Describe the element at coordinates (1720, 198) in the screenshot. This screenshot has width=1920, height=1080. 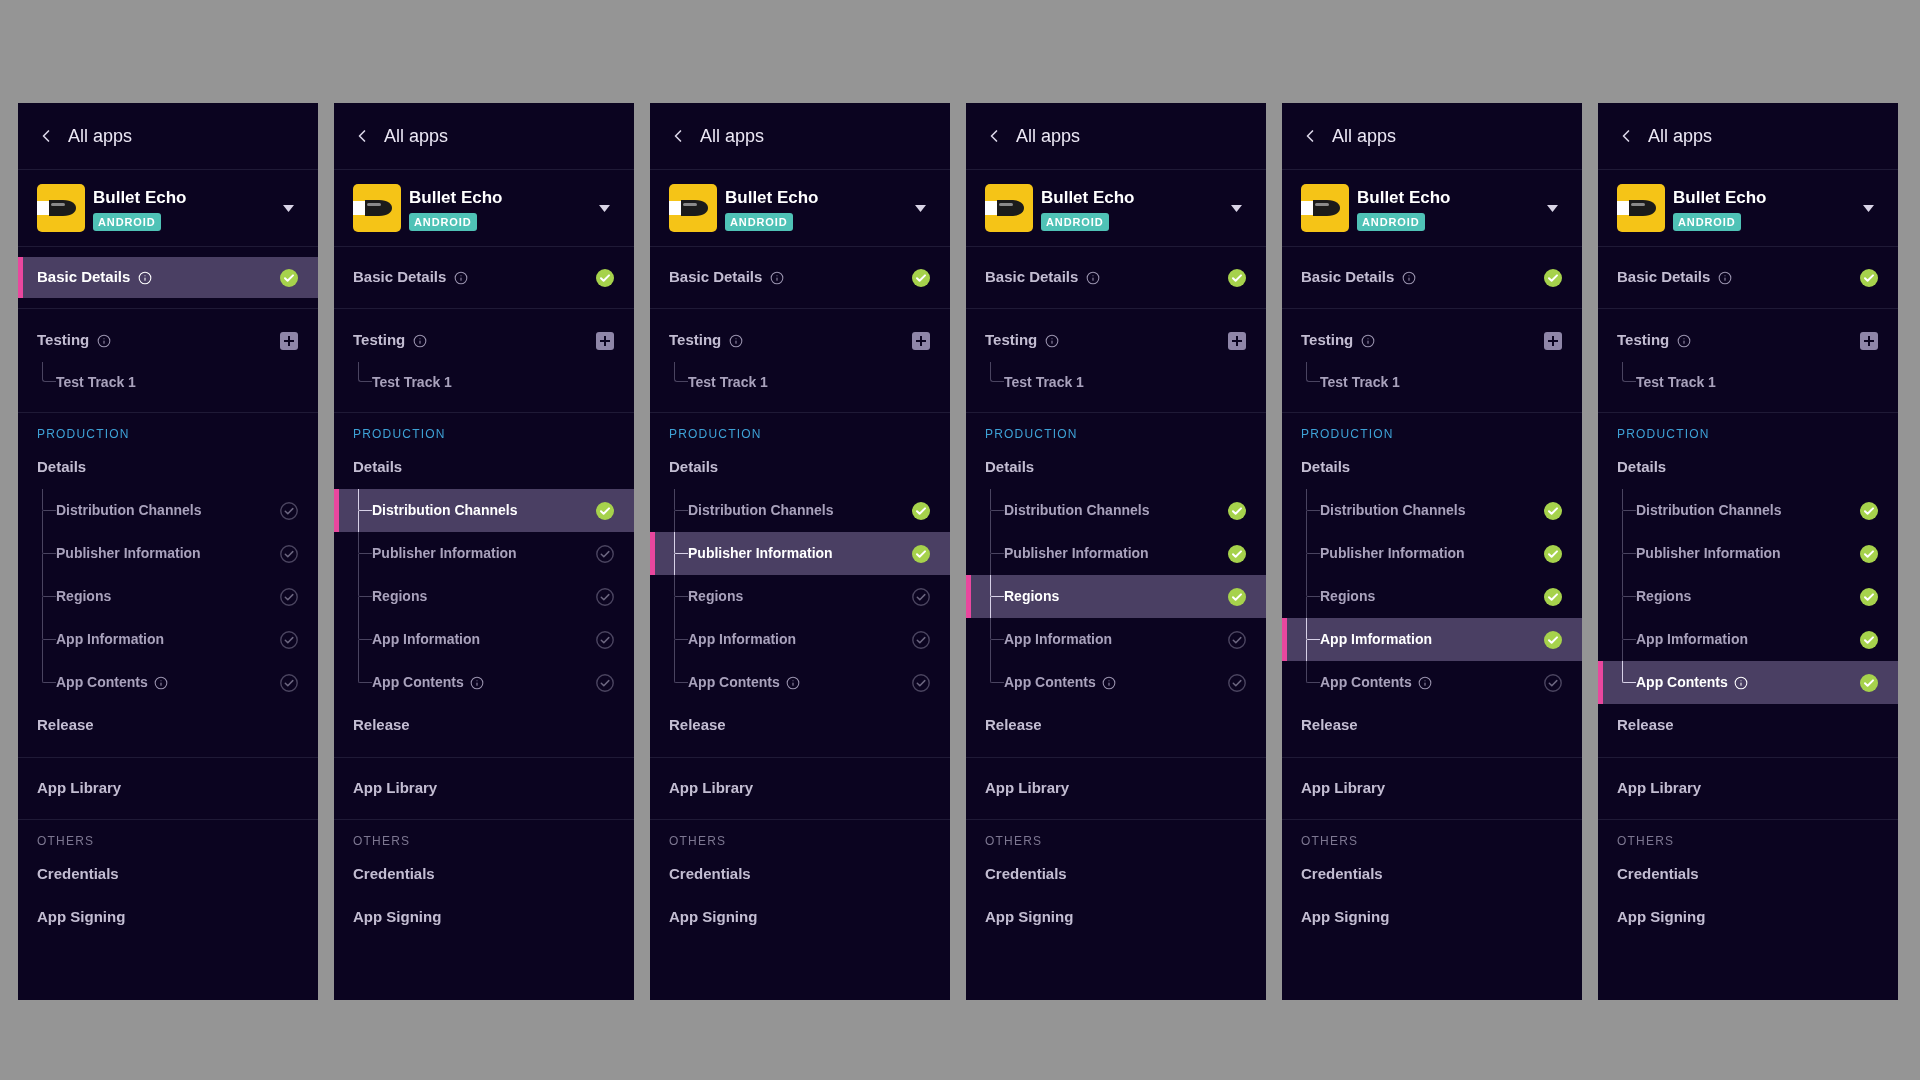
I see `app-name: Bullet Echo` at that location.